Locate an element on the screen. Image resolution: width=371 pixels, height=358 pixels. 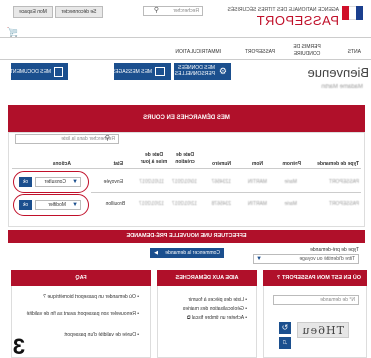
demarches-header: MES DÉMARCHES EN COURS is located at coordinates (186, 118).